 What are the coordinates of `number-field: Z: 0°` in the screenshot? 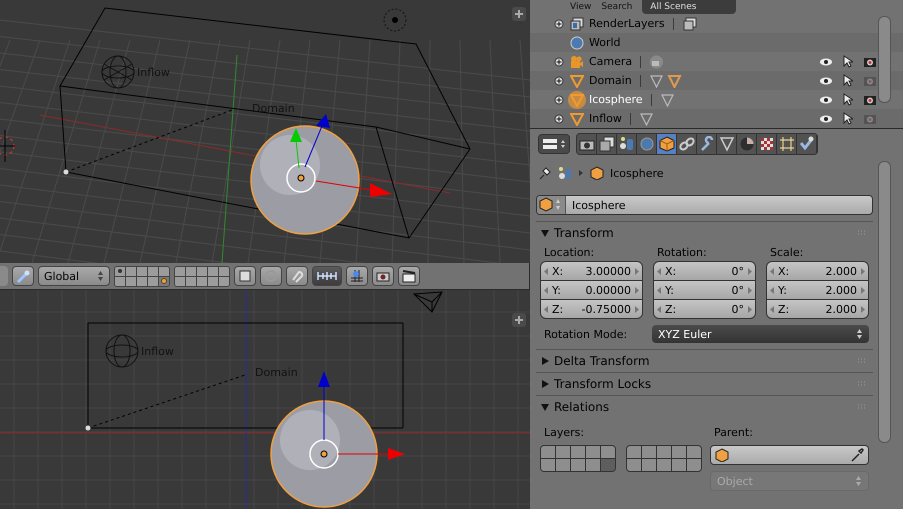 It's located at (704, 309).